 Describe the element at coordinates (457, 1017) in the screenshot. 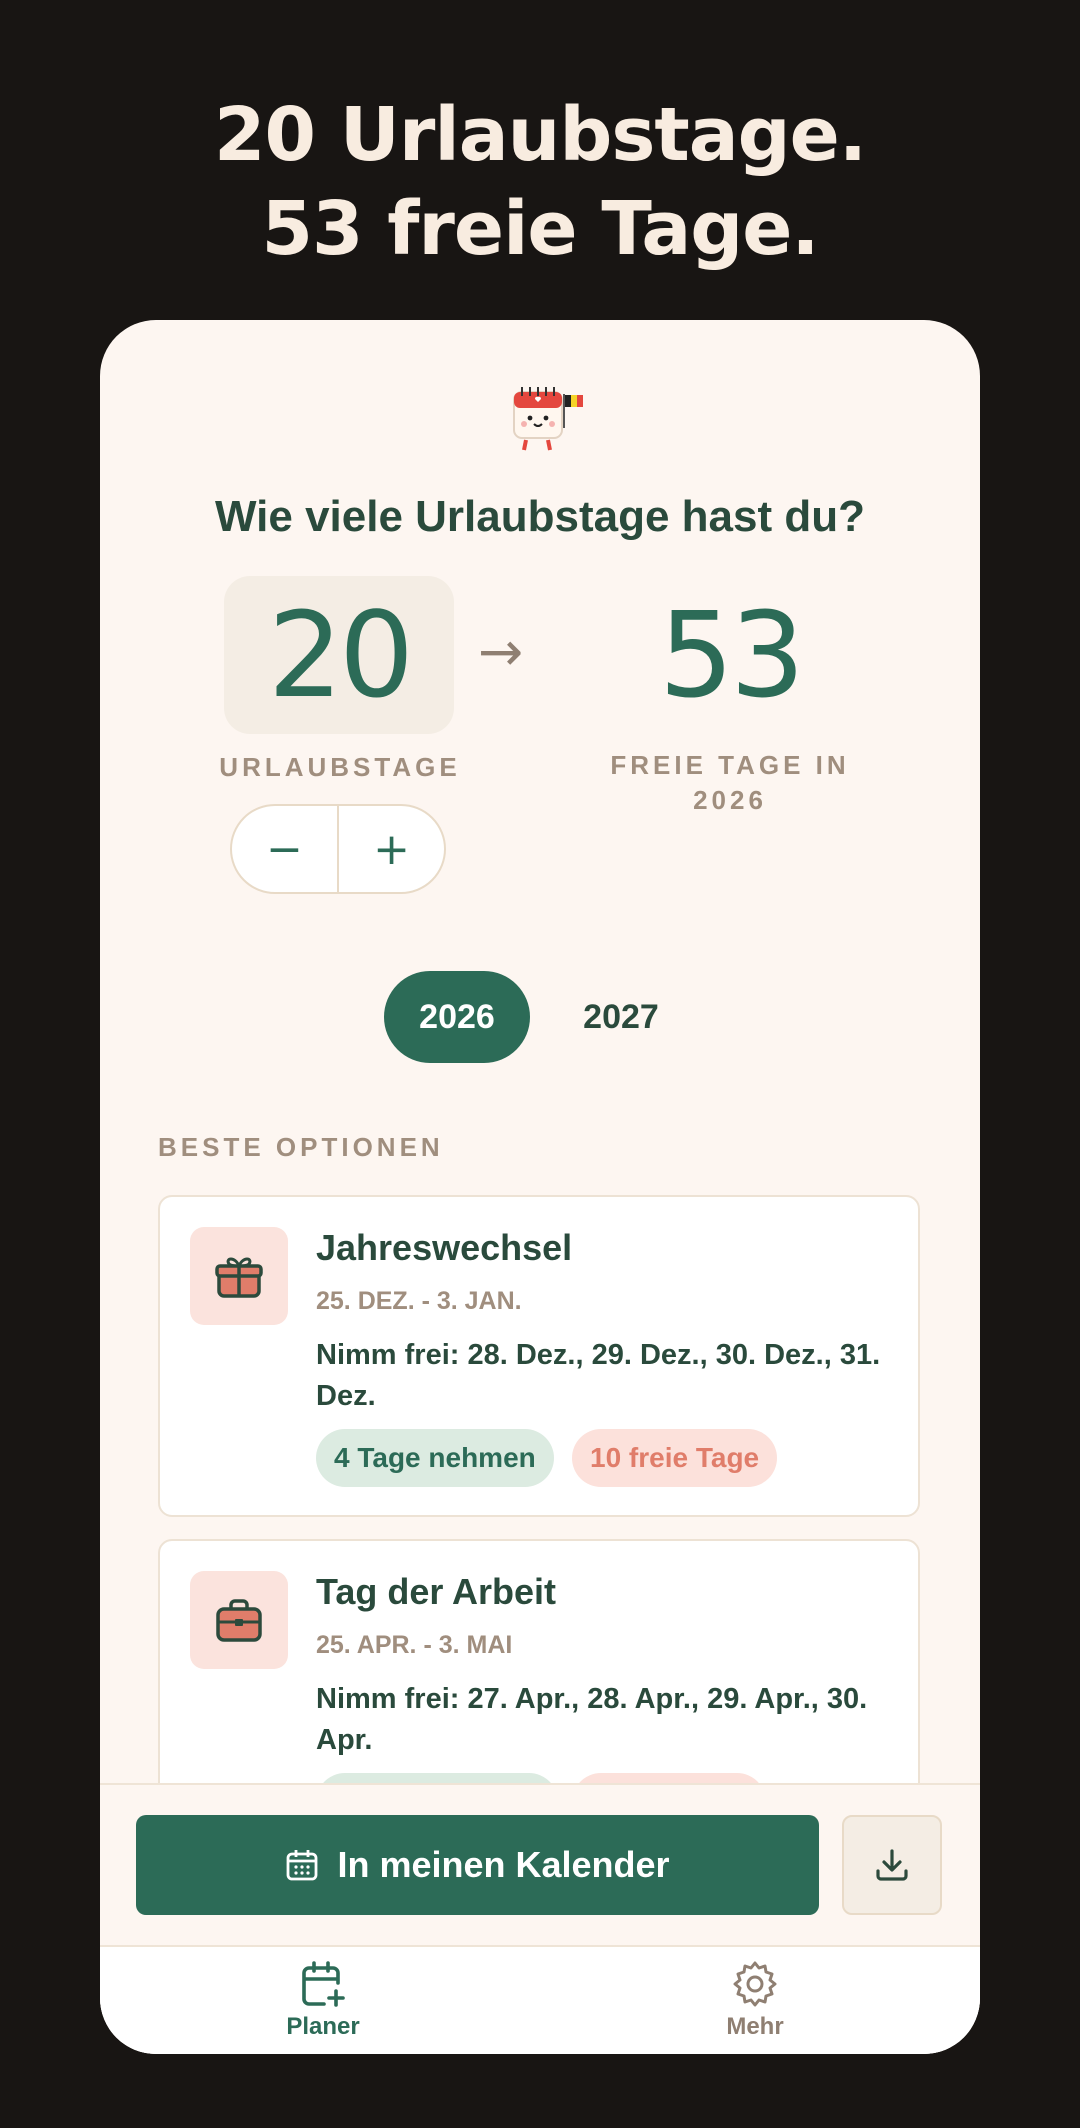

I see `year-tab-2026: 2026` at that location.